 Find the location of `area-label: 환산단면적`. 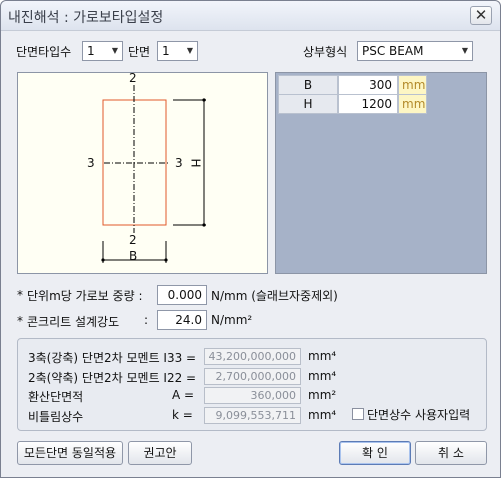

area-label: 환산단면적 is located at coordinates (56, 397).